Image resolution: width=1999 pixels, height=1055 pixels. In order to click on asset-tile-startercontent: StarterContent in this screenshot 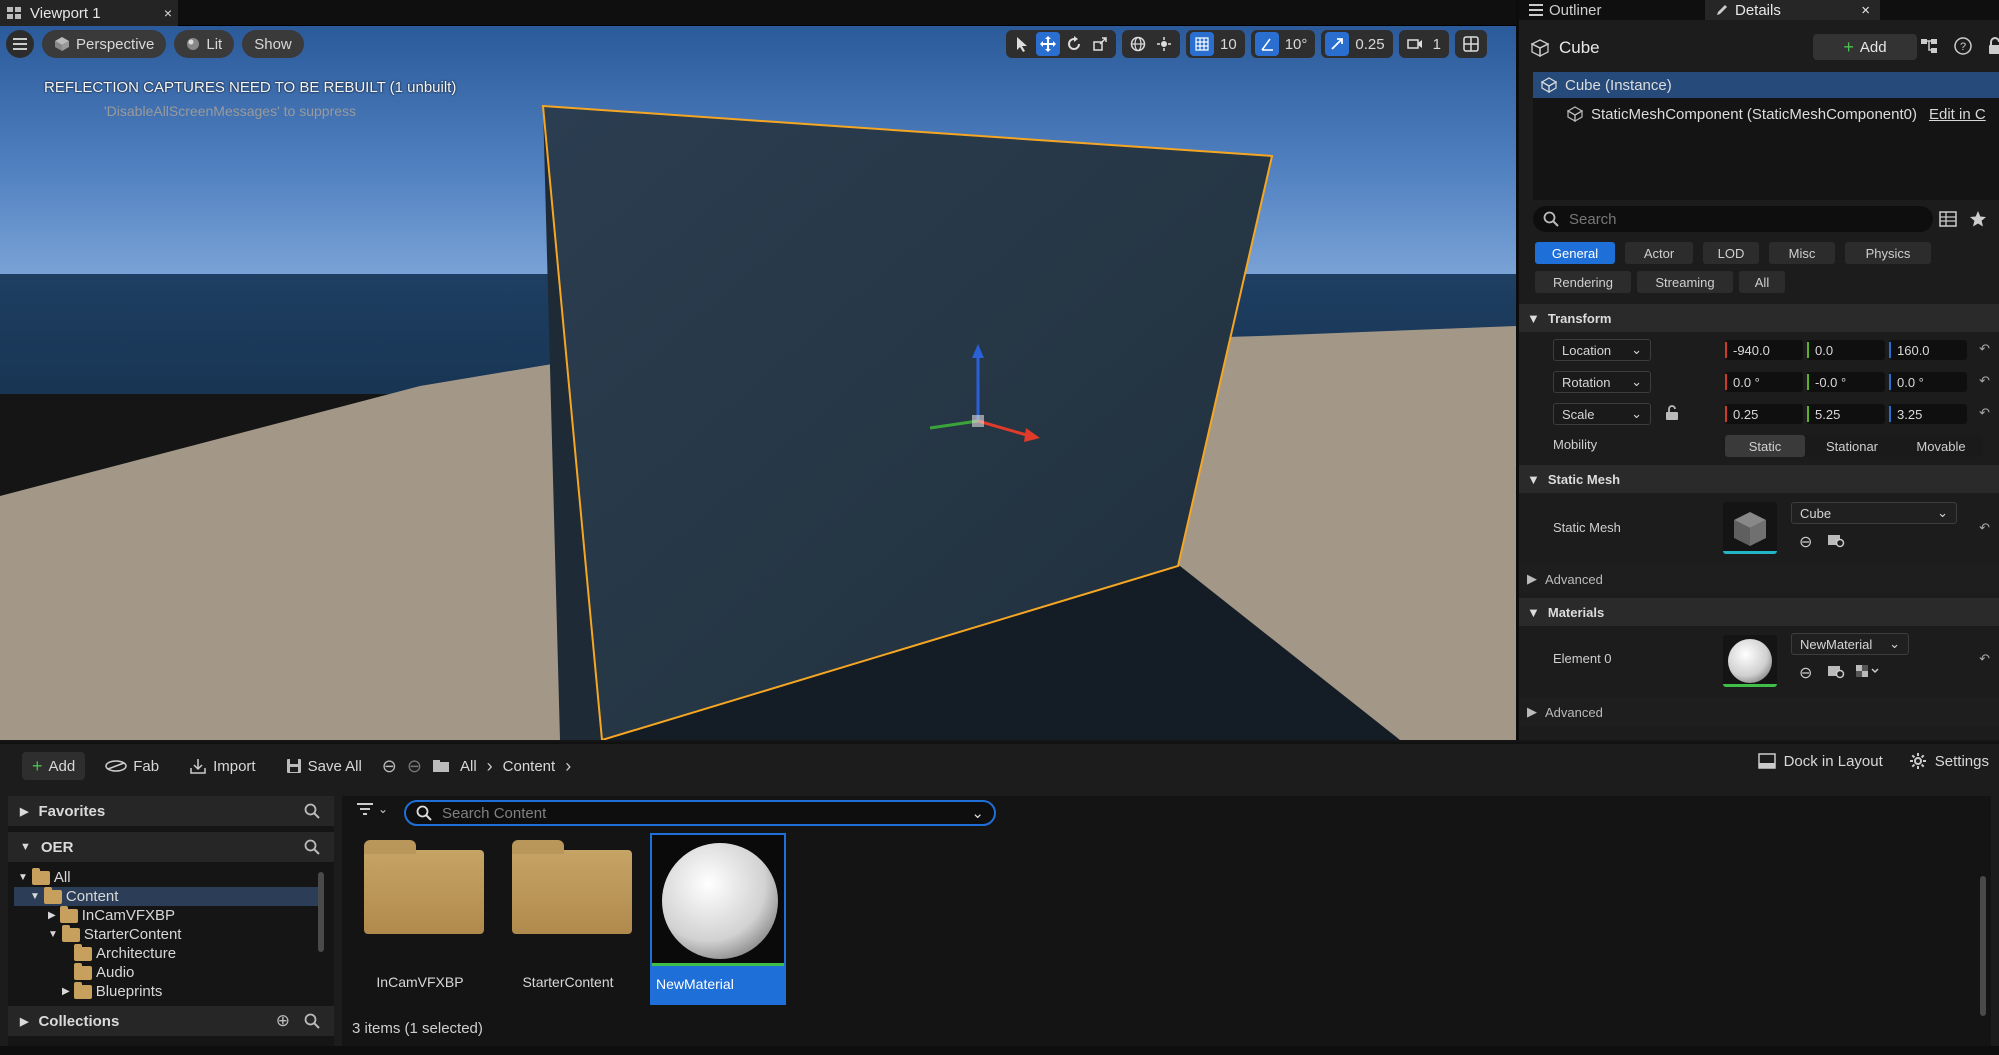, I will do `click(568, 920)`.